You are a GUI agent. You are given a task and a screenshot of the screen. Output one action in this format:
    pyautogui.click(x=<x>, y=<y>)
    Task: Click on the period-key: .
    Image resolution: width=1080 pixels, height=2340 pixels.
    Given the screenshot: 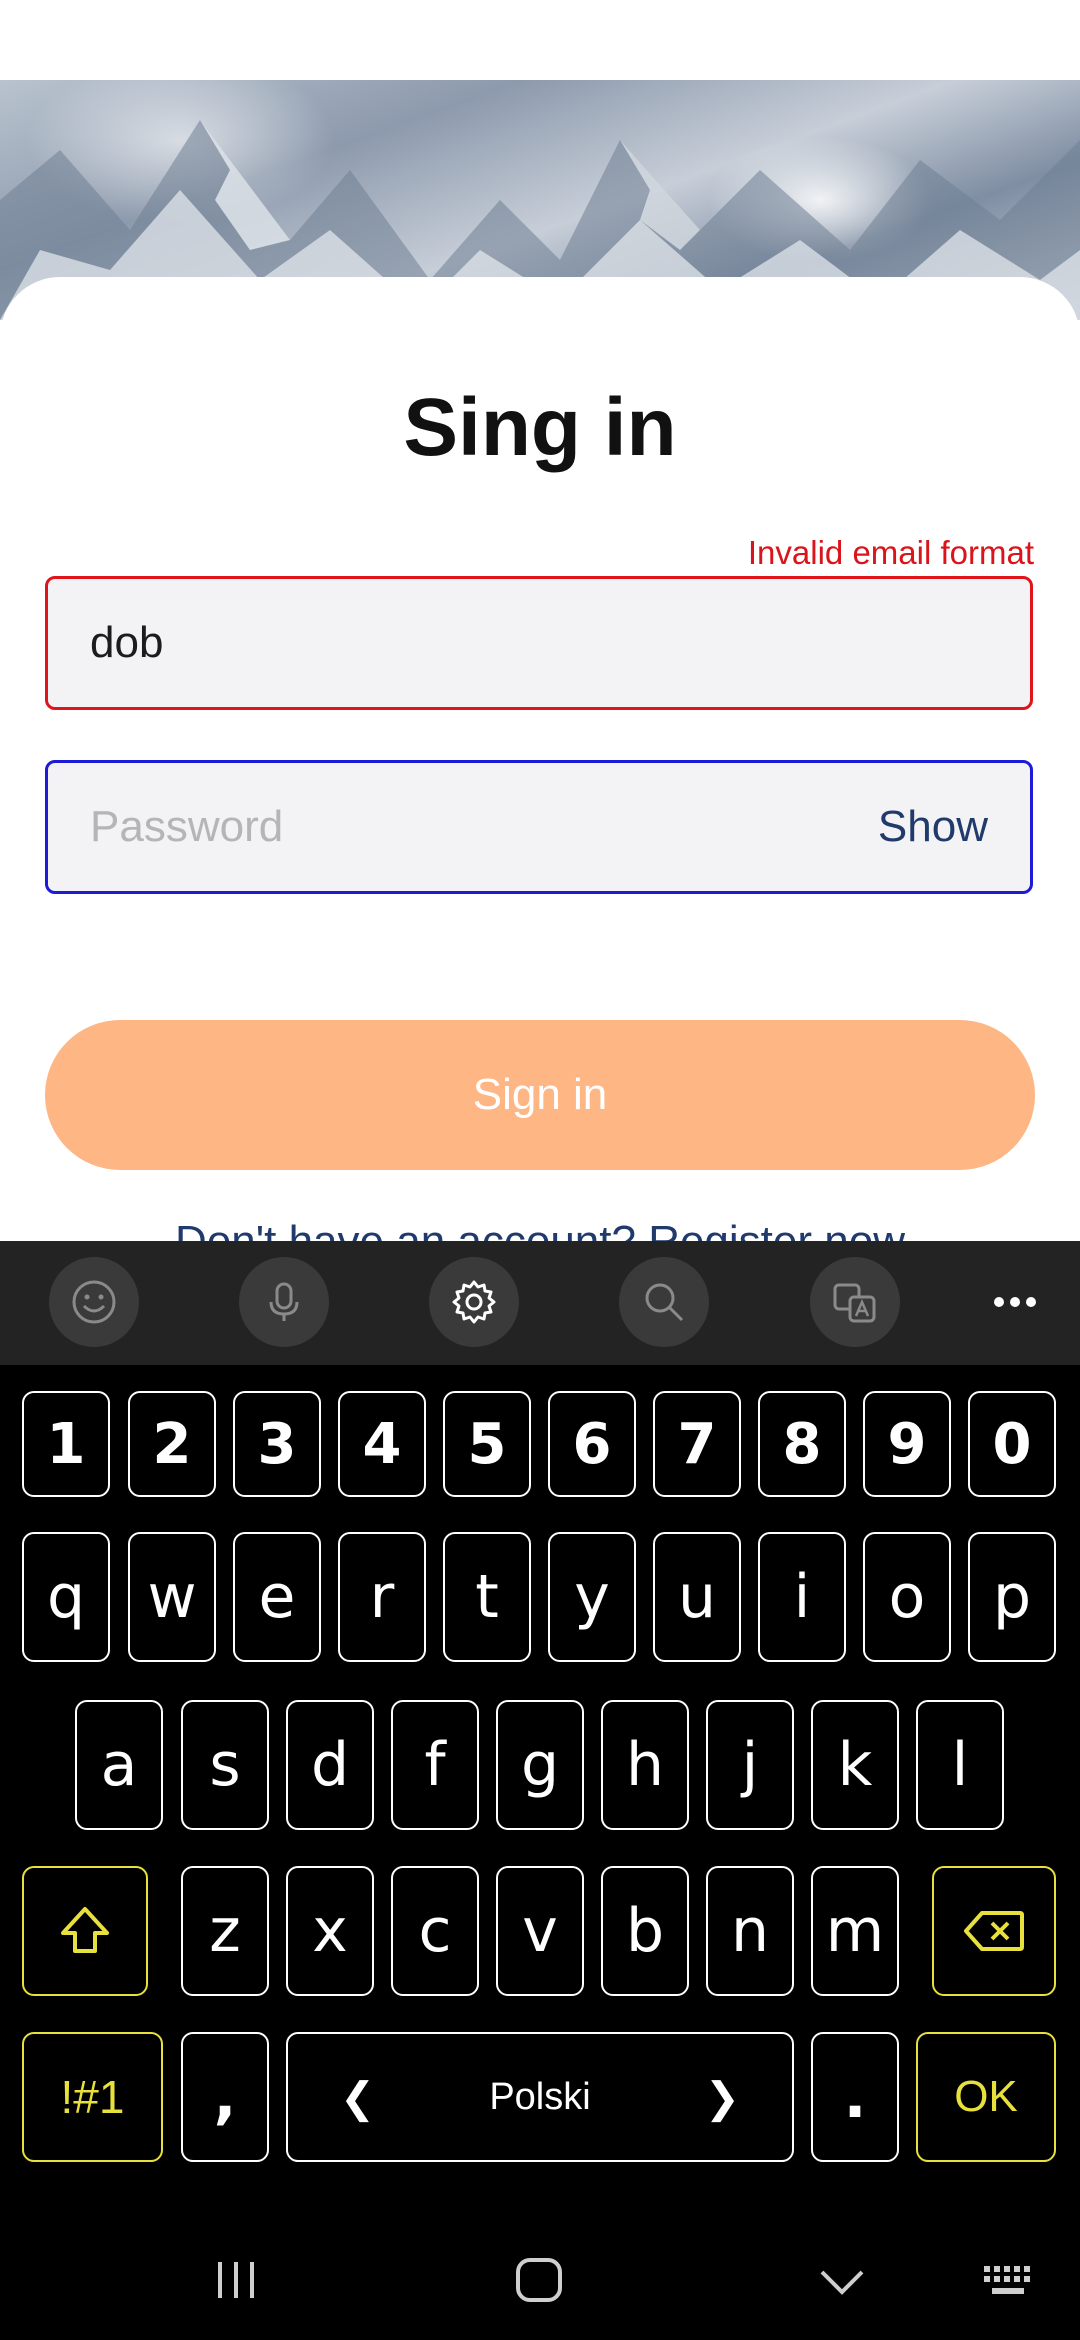 What is the action you would take?
    pyautogui.click(x=855, y=2097)
    